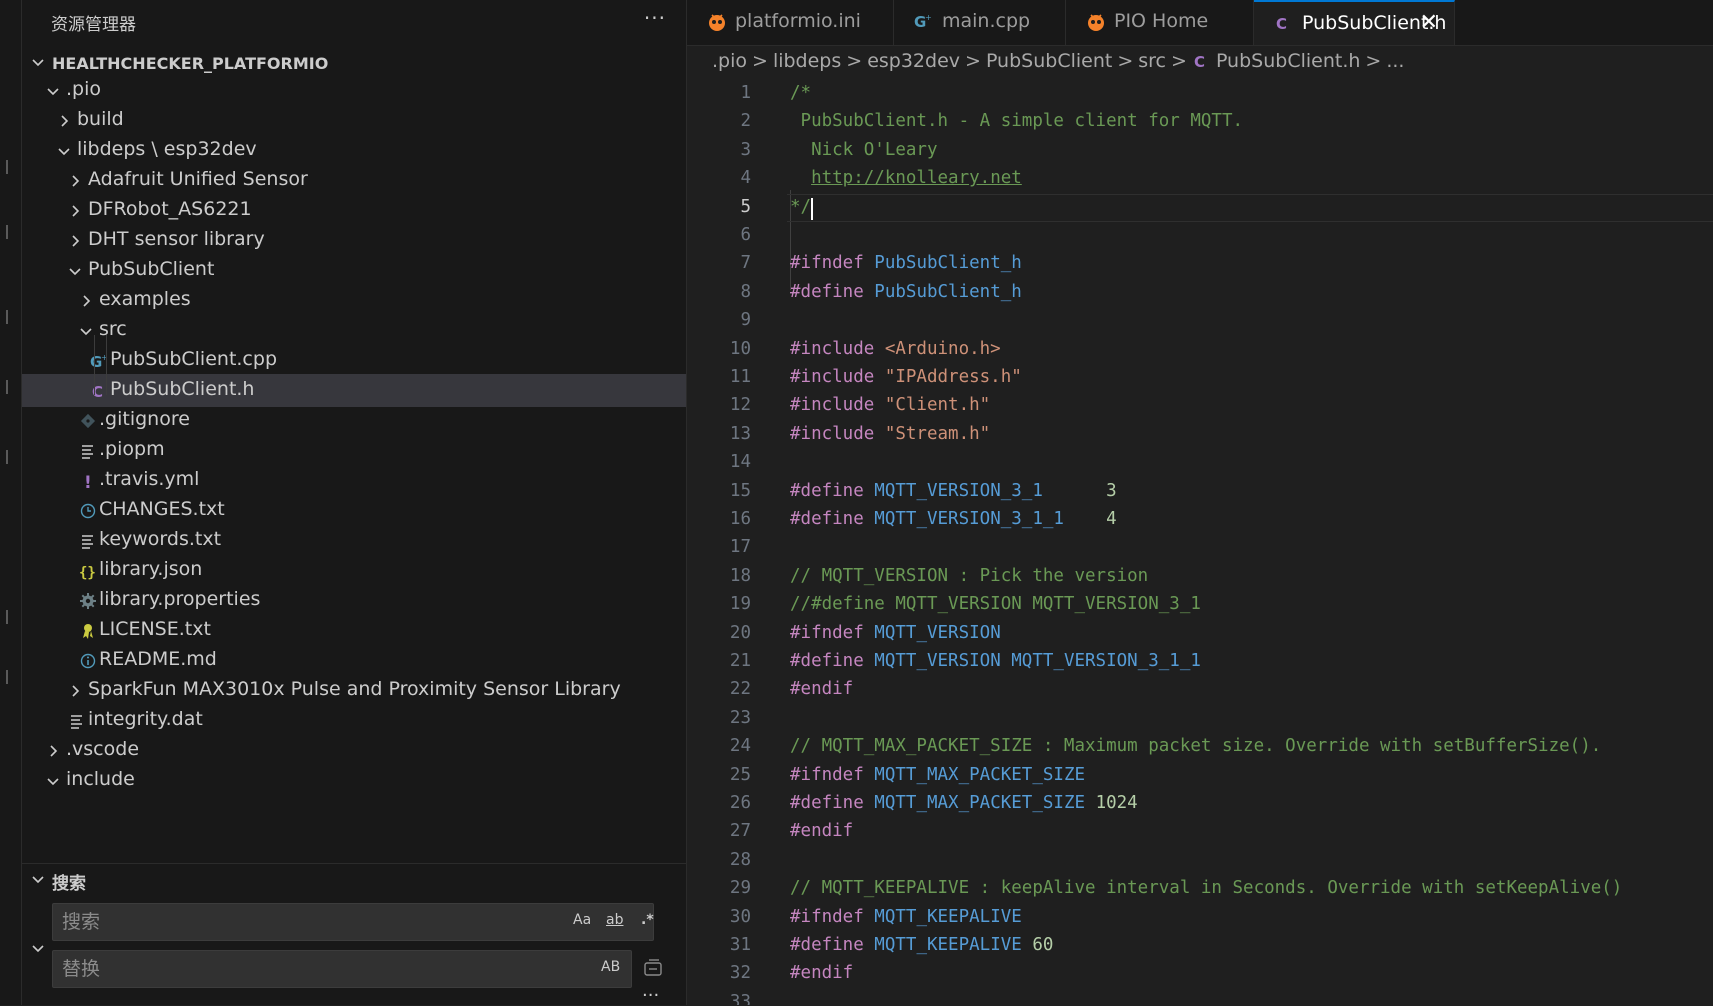  What do you see at coordinates (1200, 548) in the screenshot?
I see `code-line: 17` at bounding box center [1200, 548].